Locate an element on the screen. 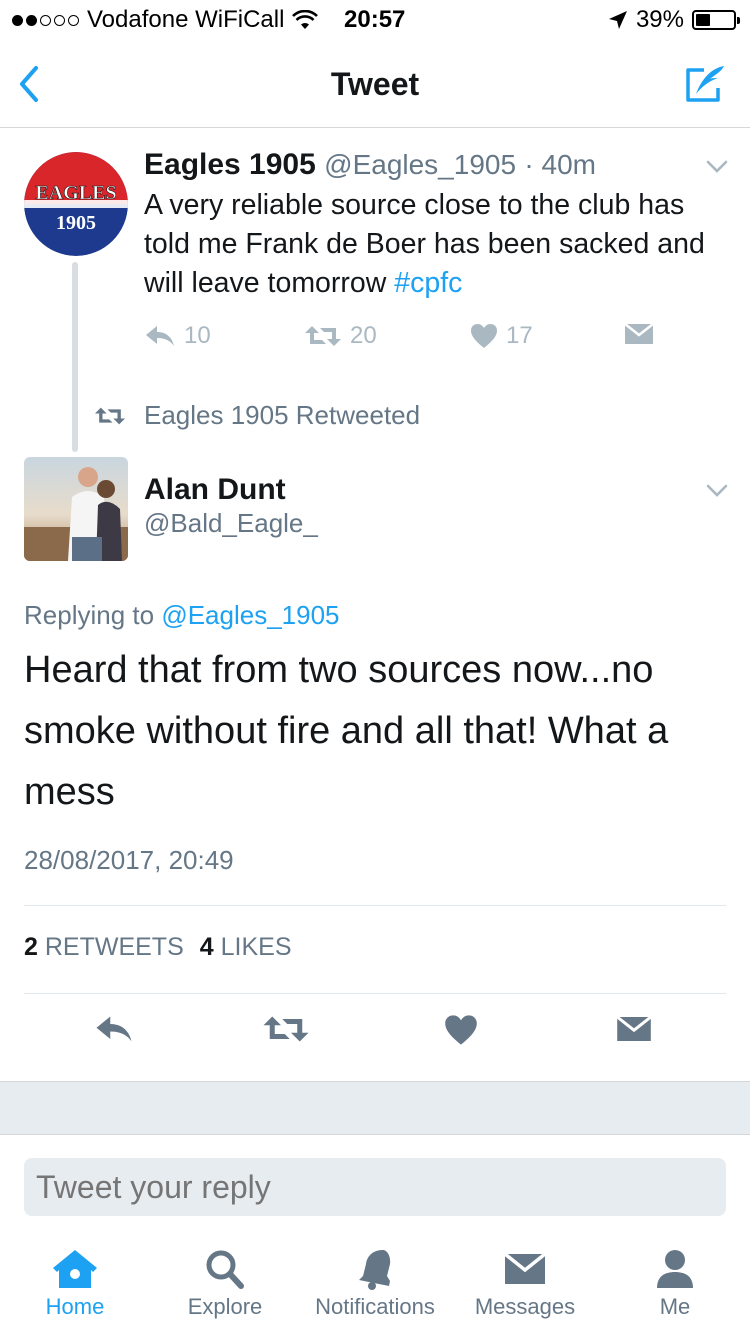  home-icon is located at coordinates (75, 1269).